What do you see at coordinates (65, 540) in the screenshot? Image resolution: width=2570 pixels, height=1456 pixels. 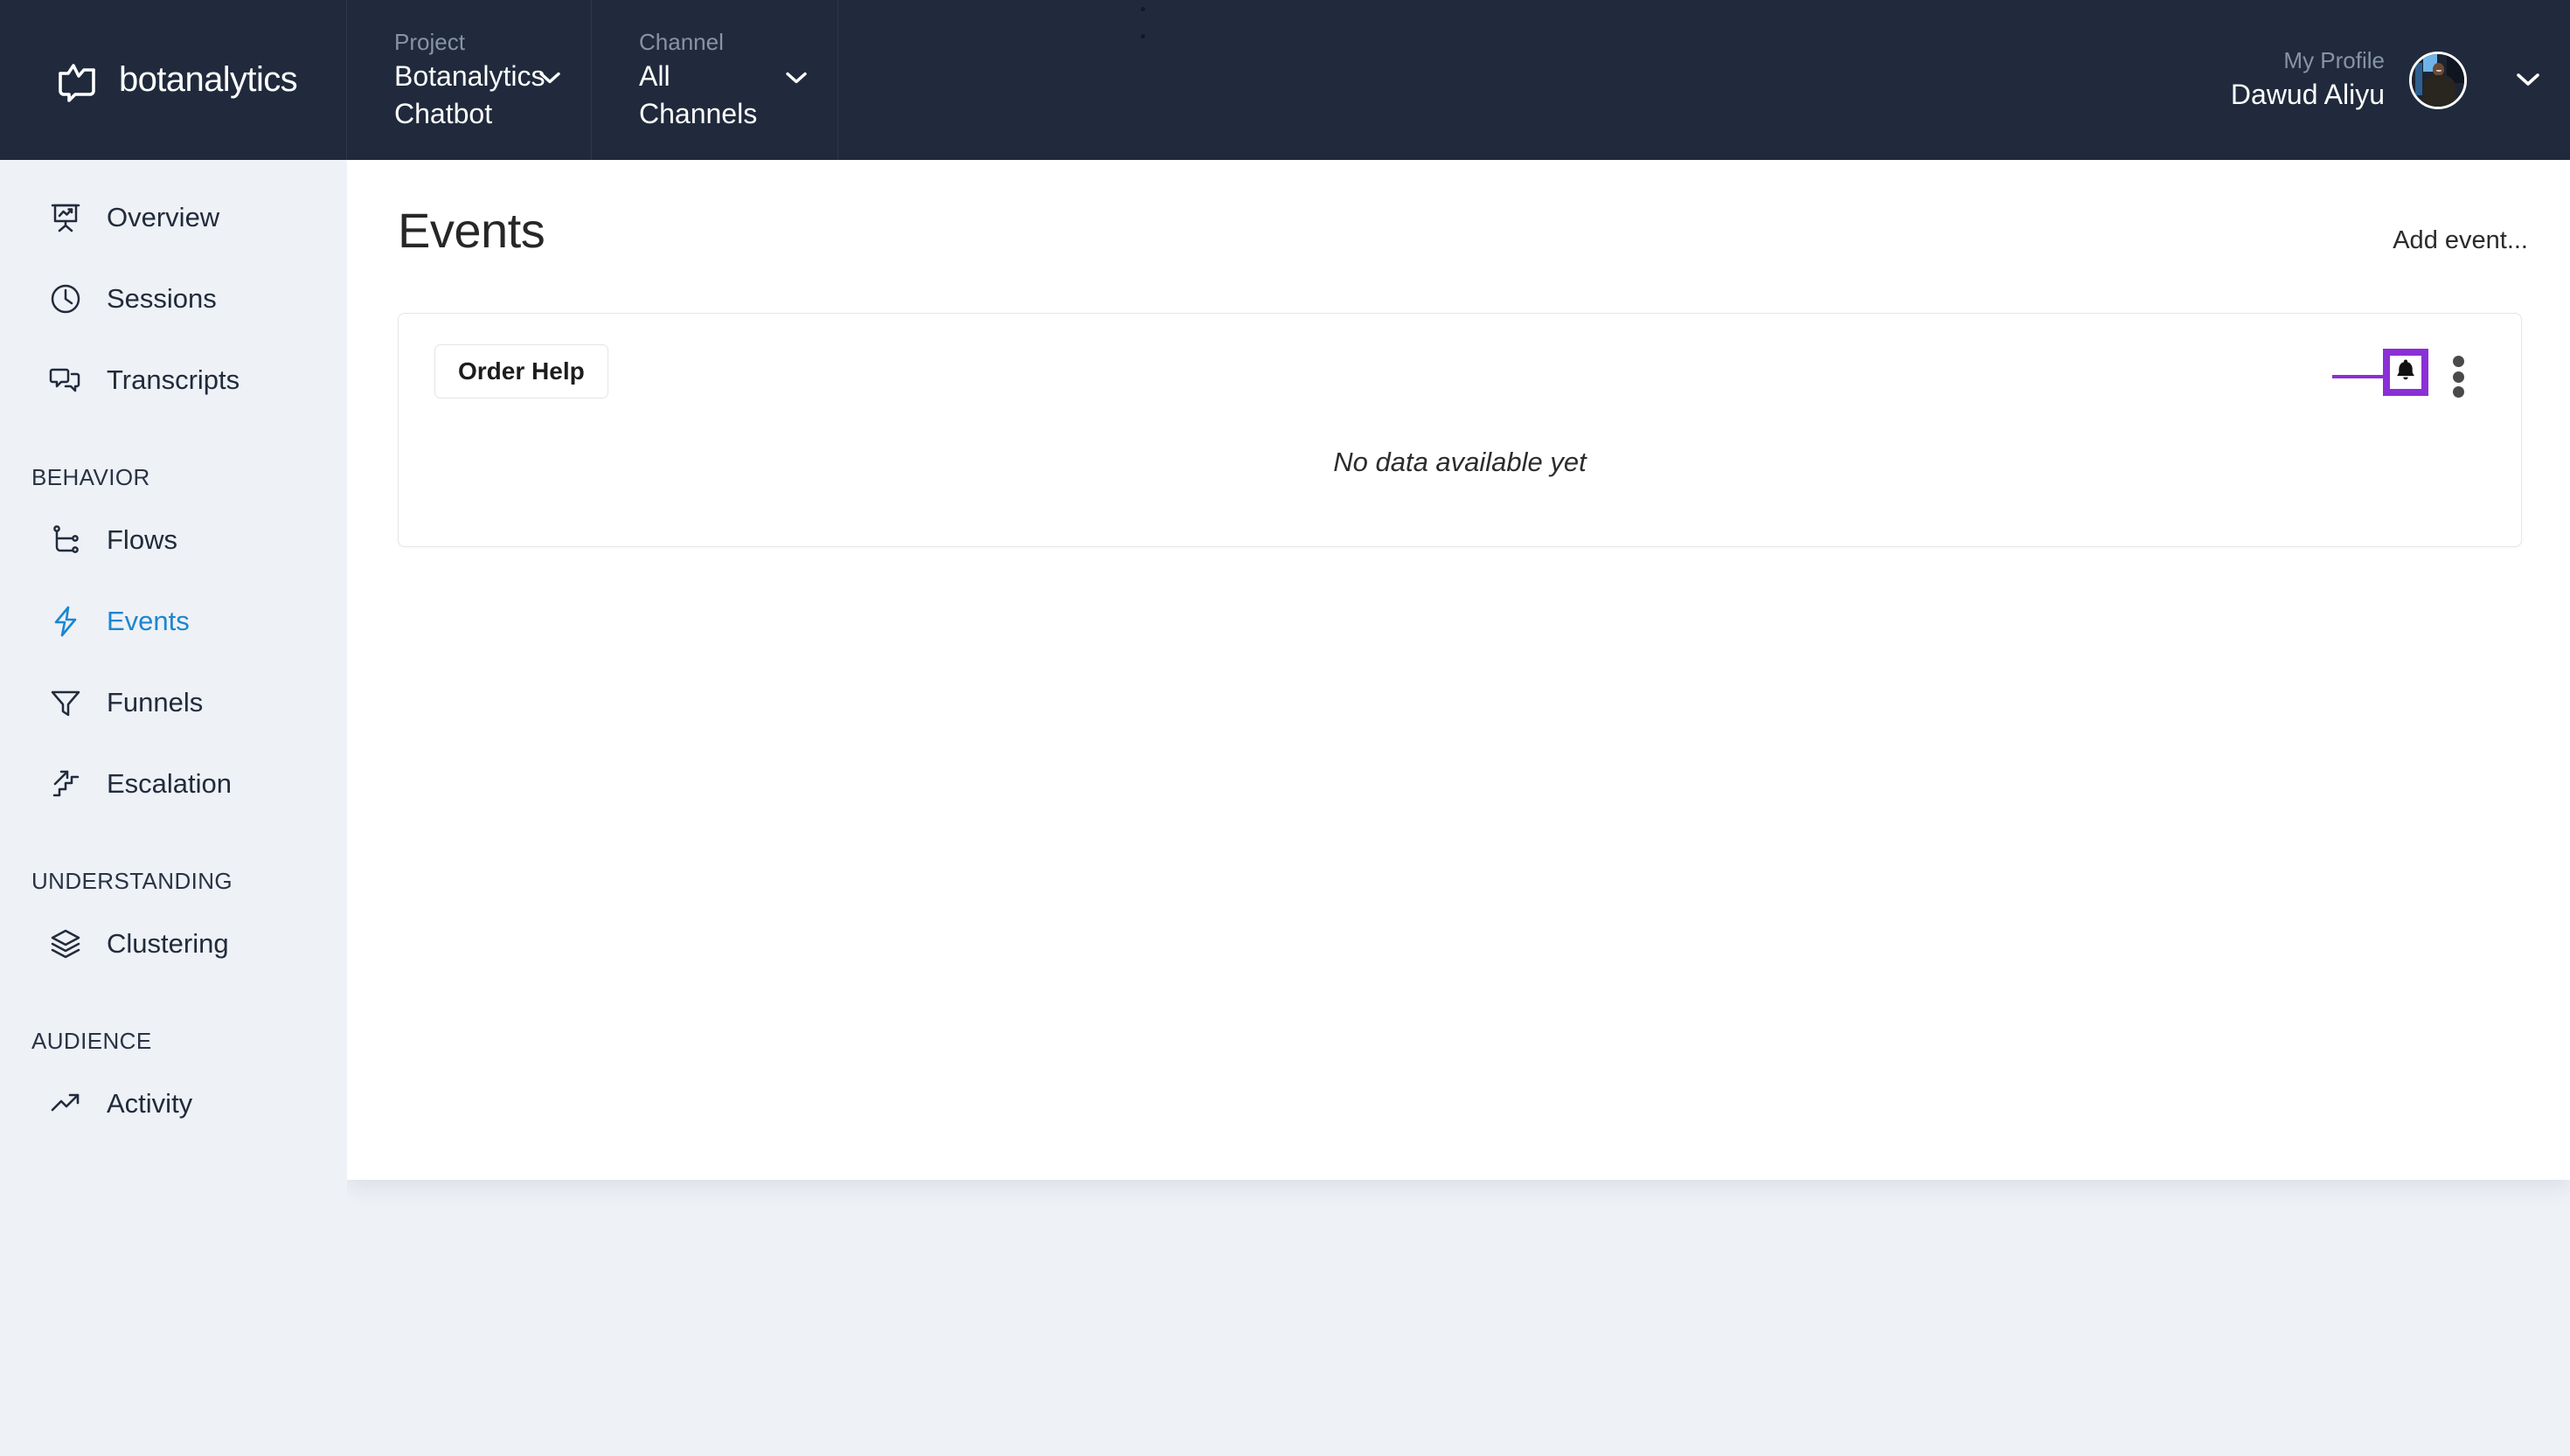 I see `flow-branch-icon` at bounding box center [65, 540].